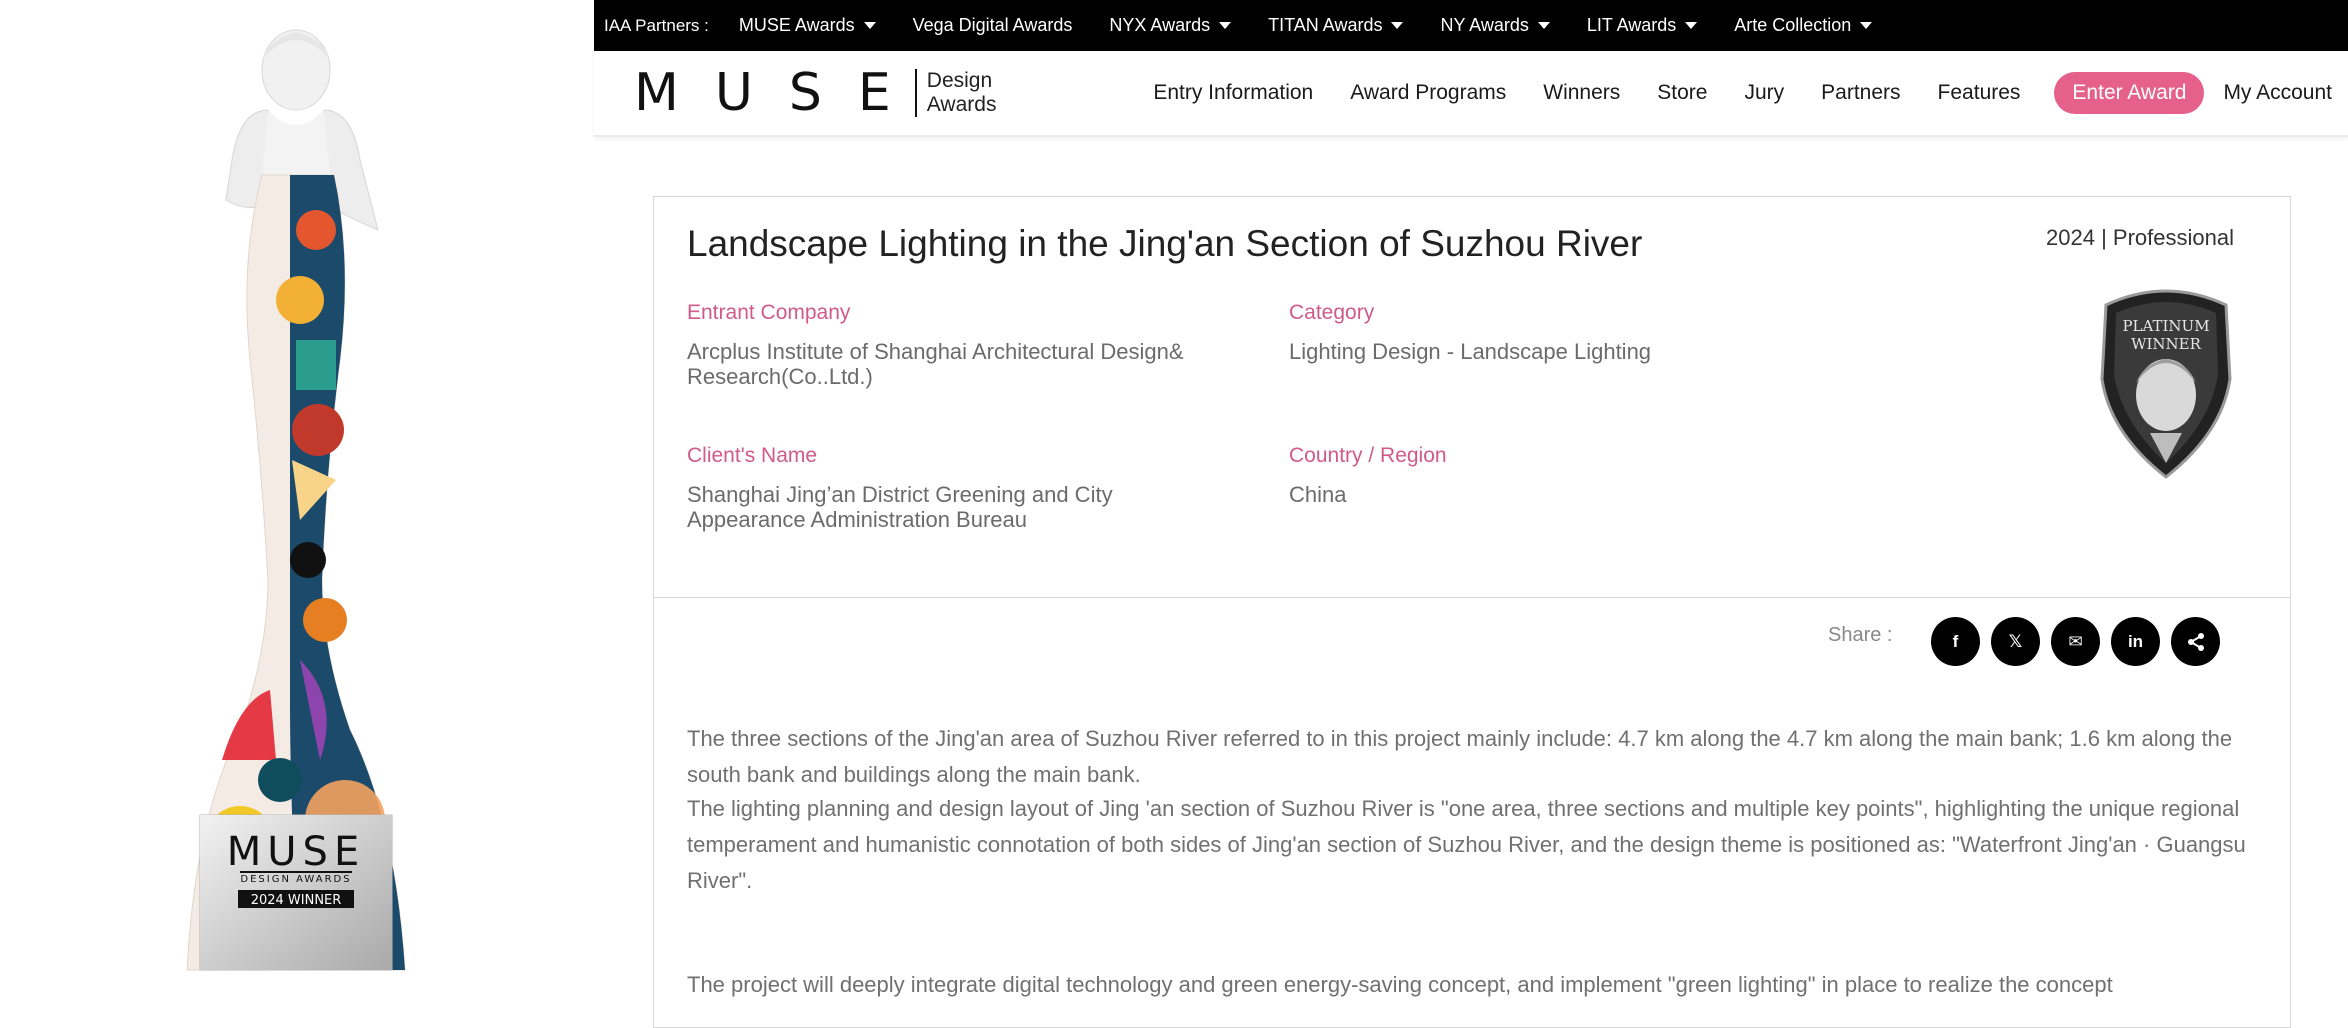 The width and height of the screenshot is (2348, 1028). What do you see at coordinates (1581, 93) in the screenshot?
I see `nav-winners: Winners` at bounding box center [1581, 93].